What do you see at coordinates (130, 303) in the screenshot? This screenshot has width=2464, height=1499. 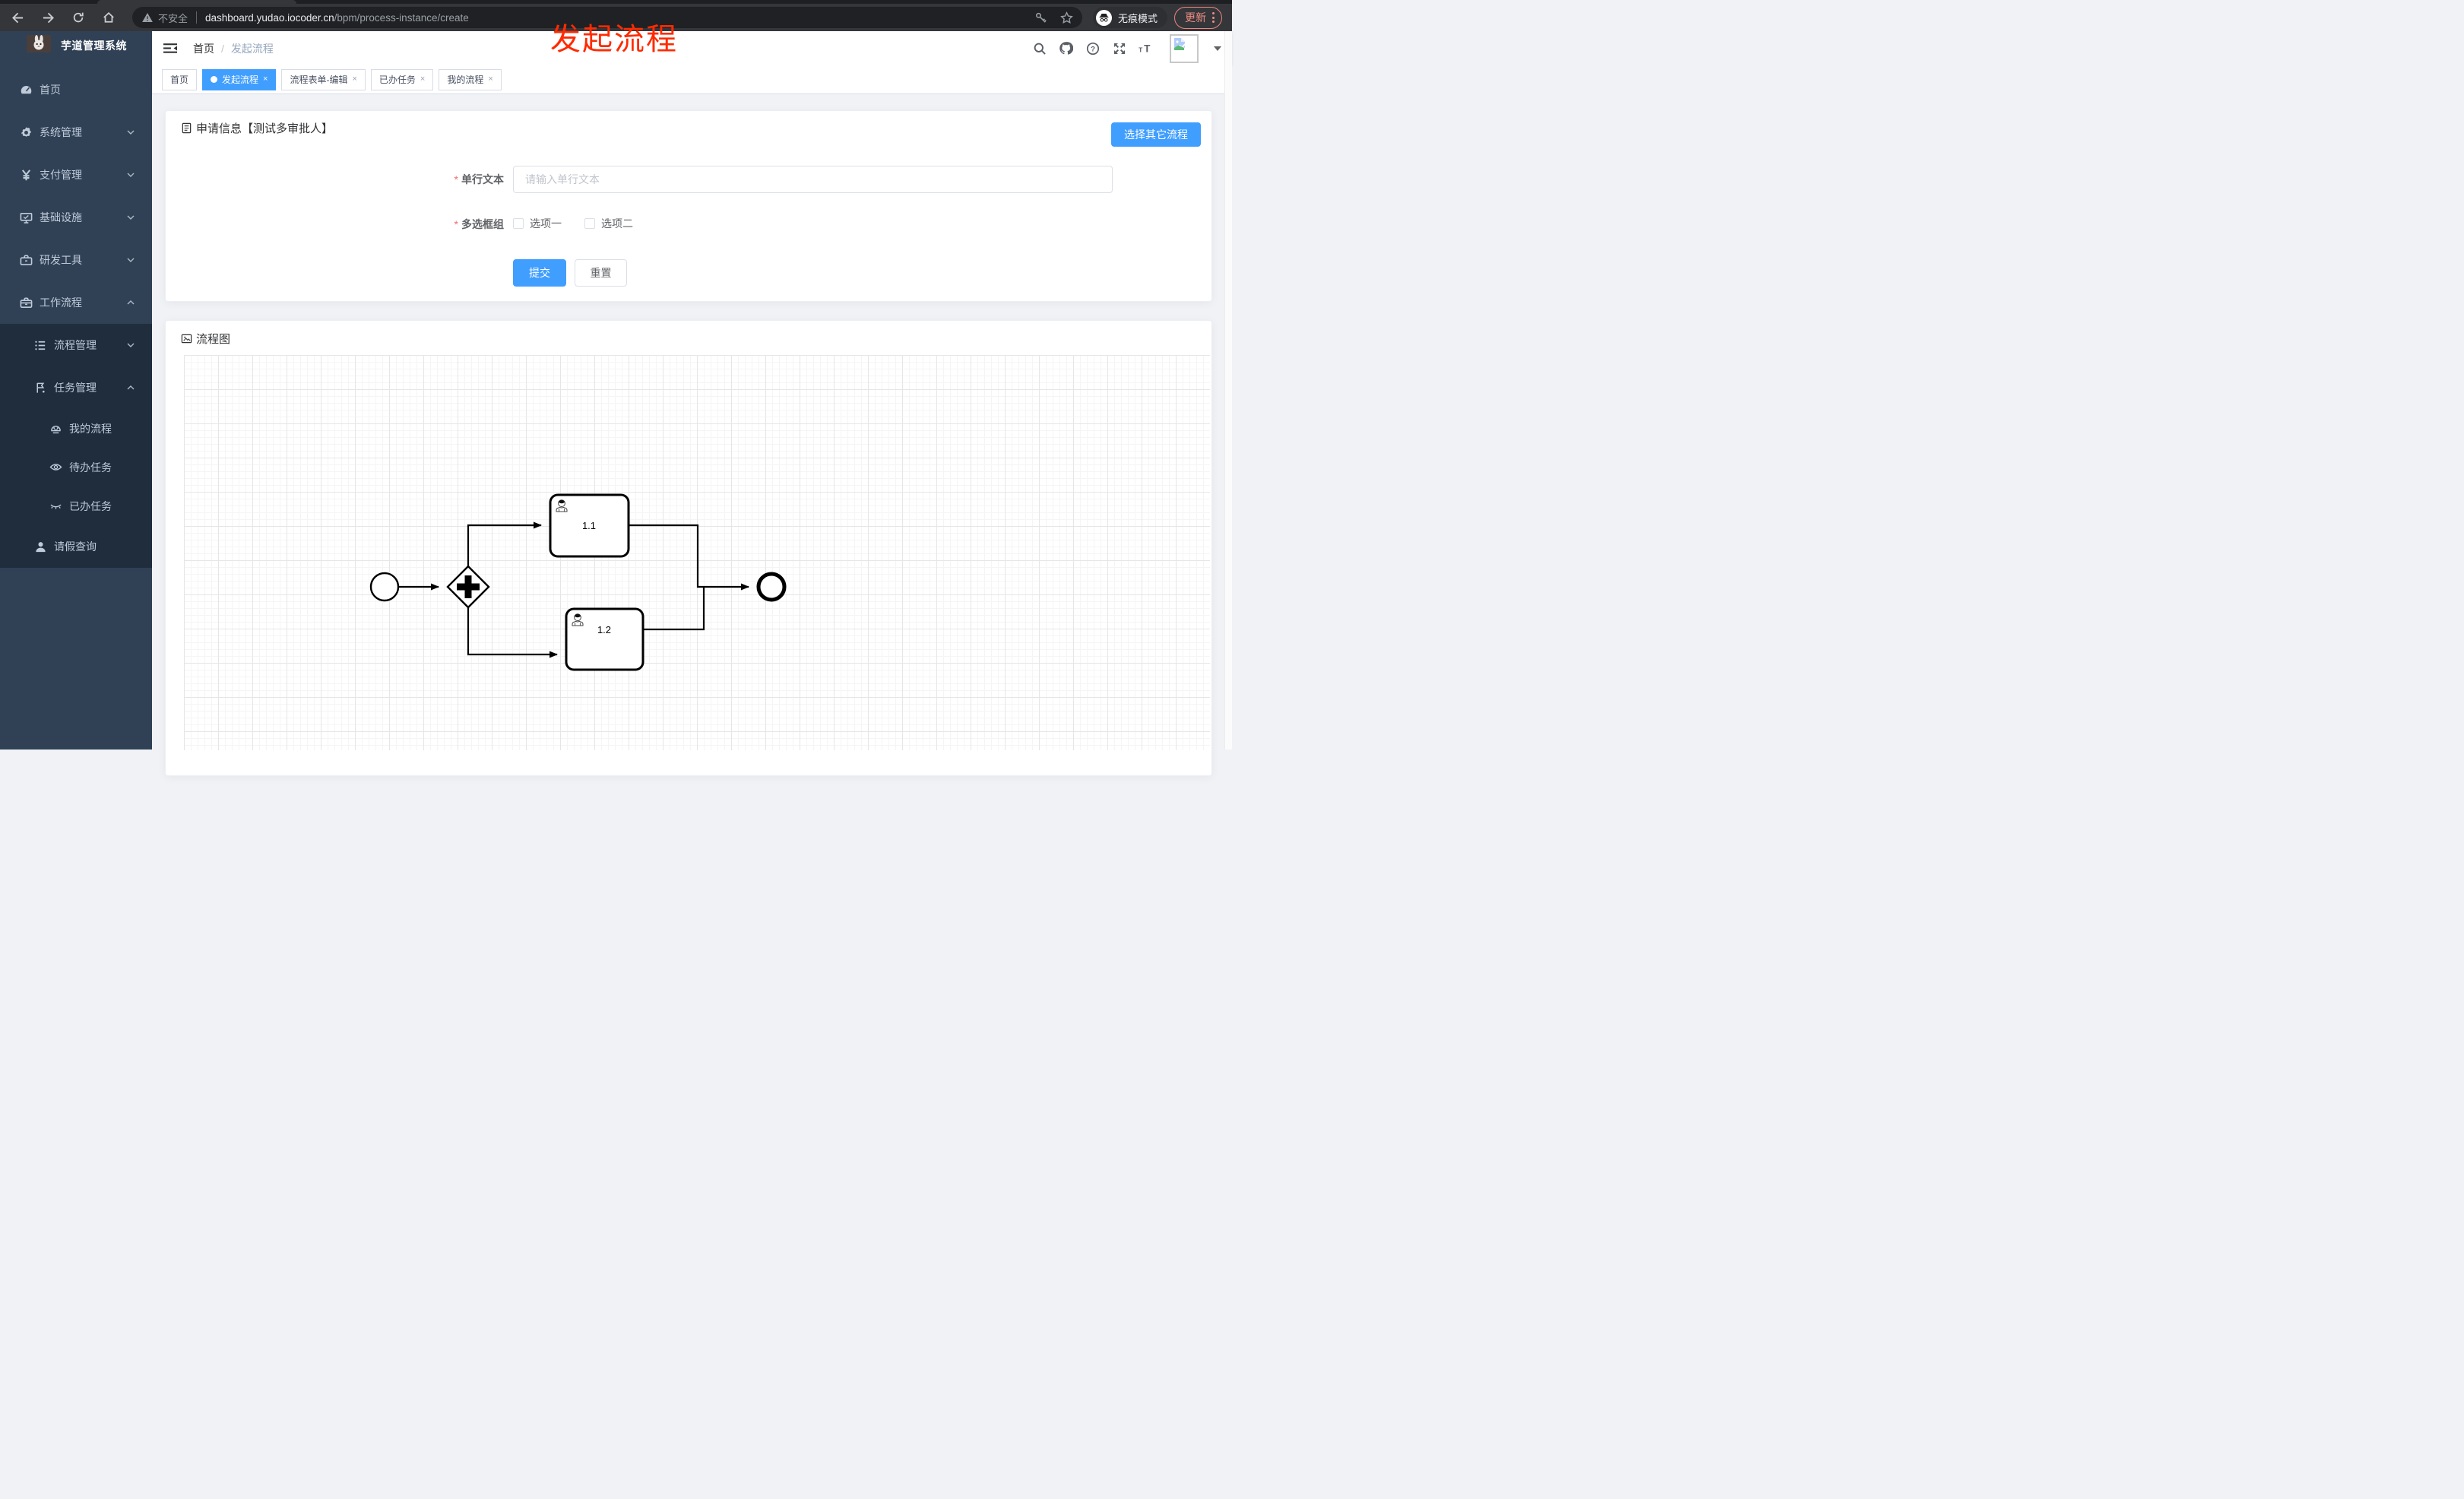 I see `chevron-up-icon` at bounding box center [130, 303].